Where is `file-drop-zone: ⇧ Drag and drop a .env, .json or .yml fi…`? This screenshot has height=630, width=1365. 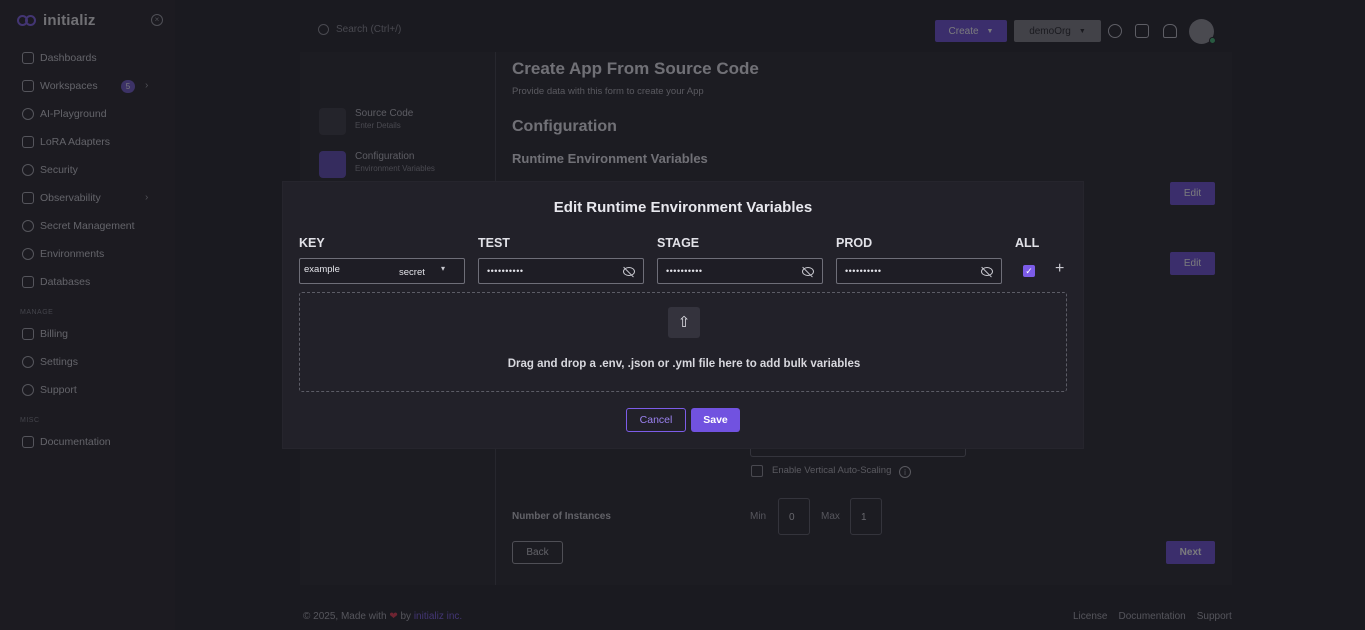
file-drop-zone: ⇧ Drag and drop a .env, .json or .yml fi… is located at coordinates (683, 342).